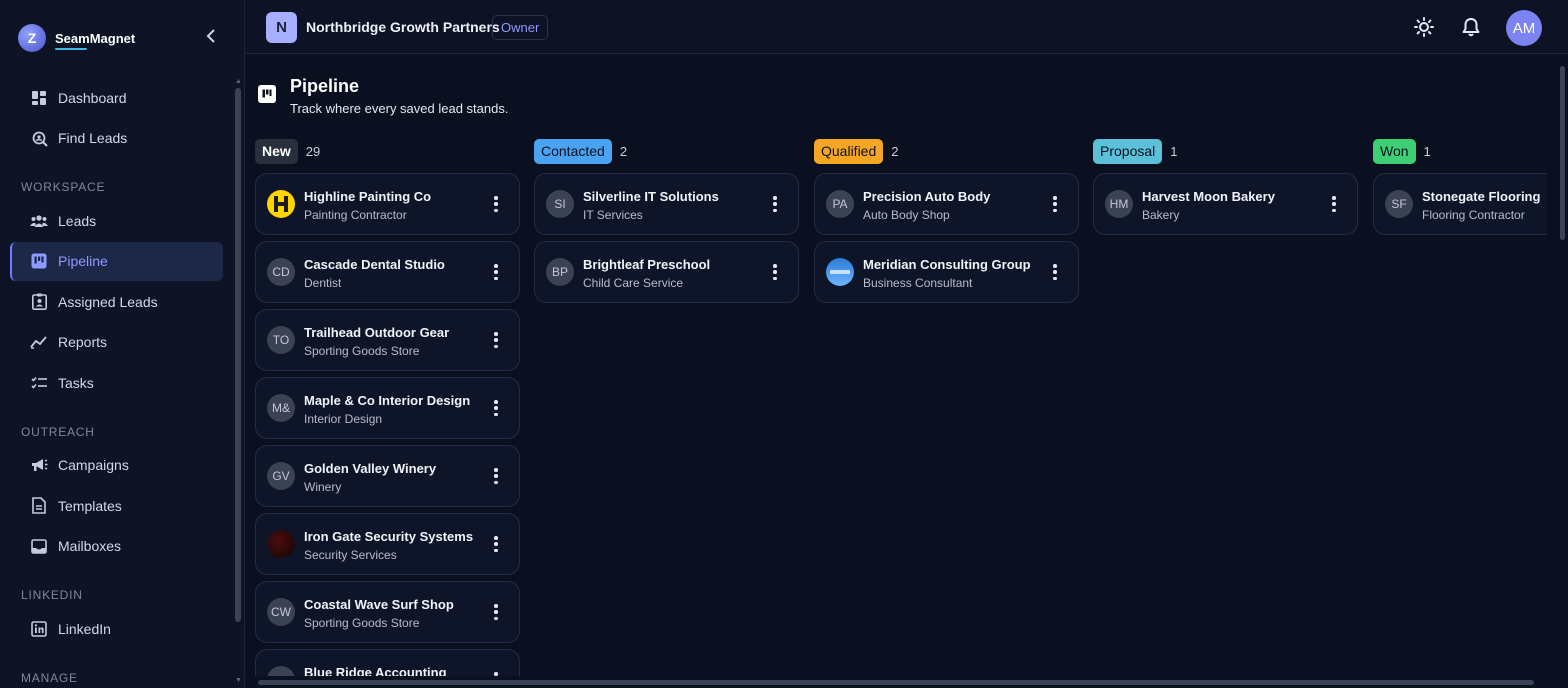 This screenshot has height=688, width=1568. I want to click on collapse-sidebar-chevron-icon, so click(211, 38).